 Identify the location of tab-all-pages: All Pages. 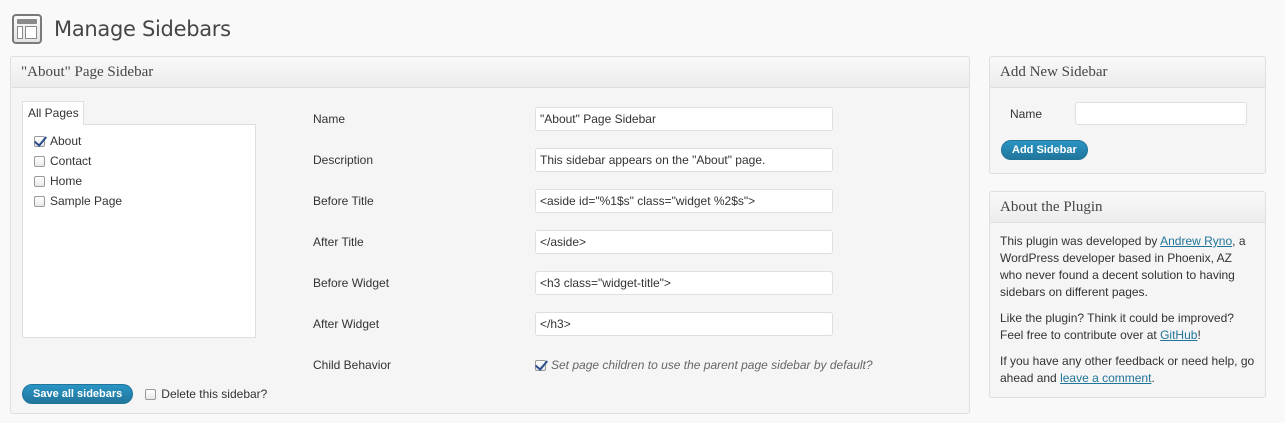
(53, 113).